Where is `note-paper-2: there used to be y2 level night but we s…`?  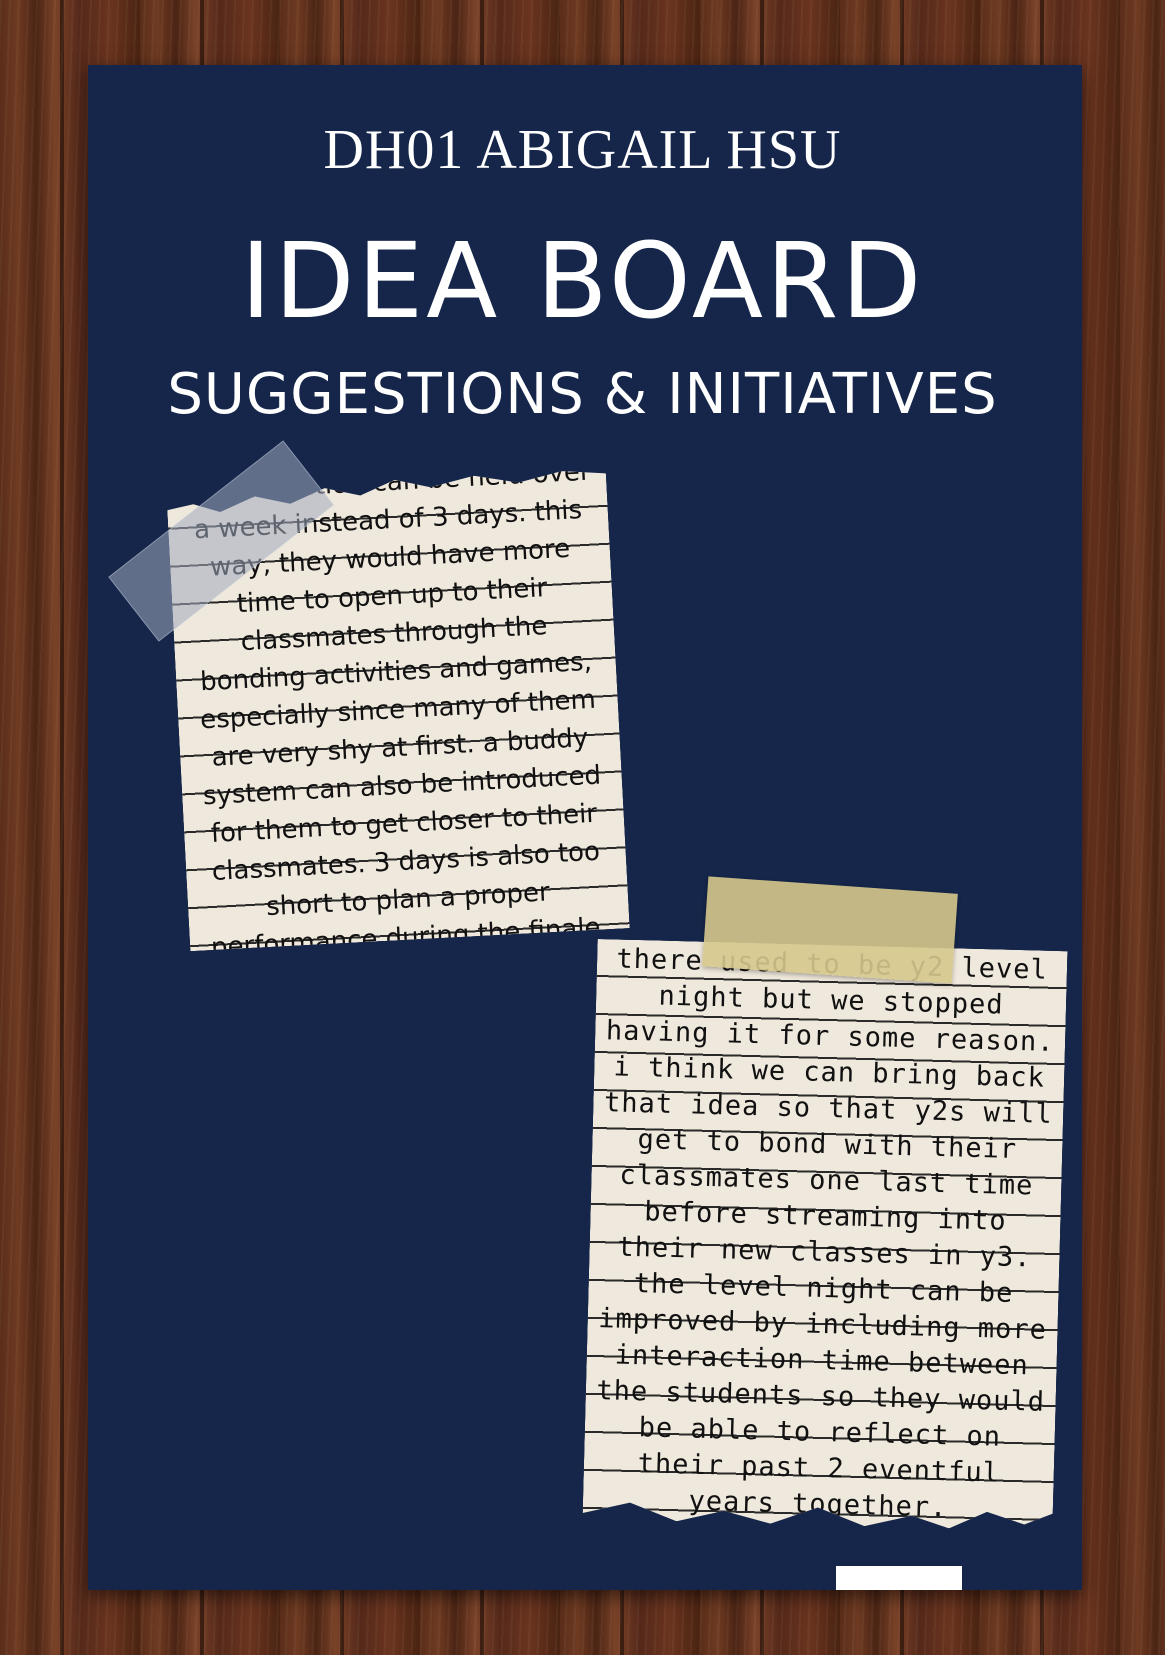 note-paper-2: there used to be y2 level night but we s… is located at coordinates (824, 1235).